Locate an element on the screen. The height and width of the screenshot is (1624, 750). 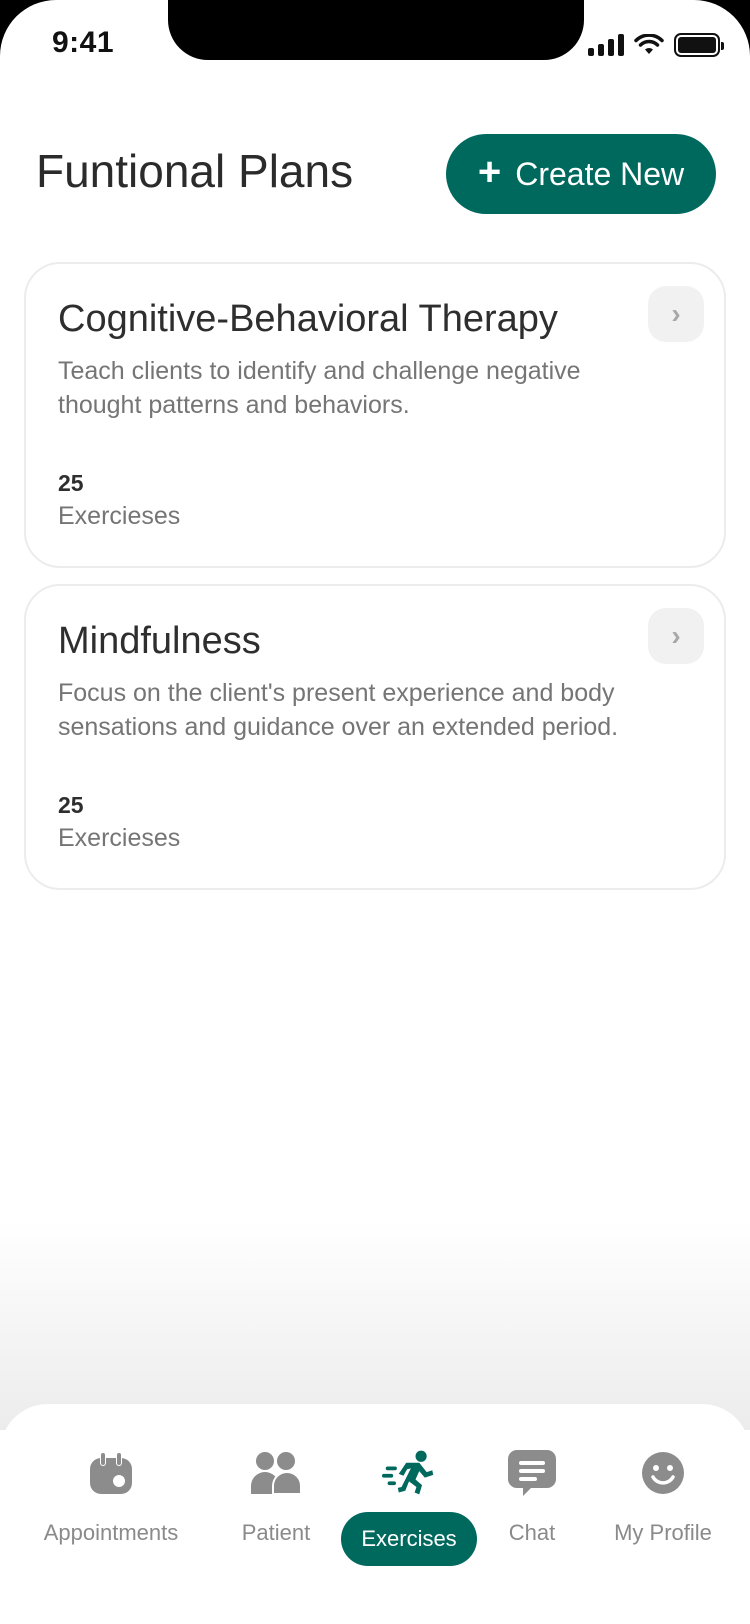
wifi-icon is located at coordinates (649, 44).